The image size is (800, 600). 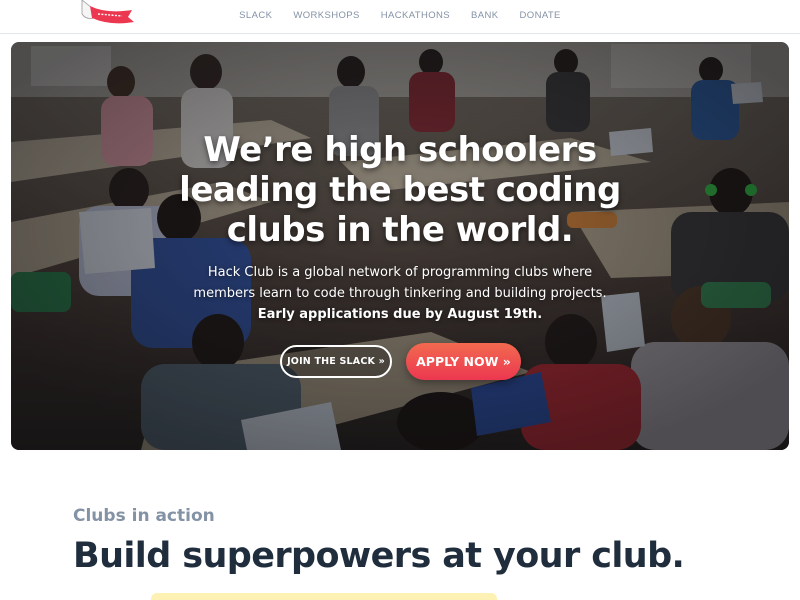 What do you see at coordinates (463, 361) in the screenshot?
I see `apply-now-button: APPLY NOW »` at bounding box center [463, 361].